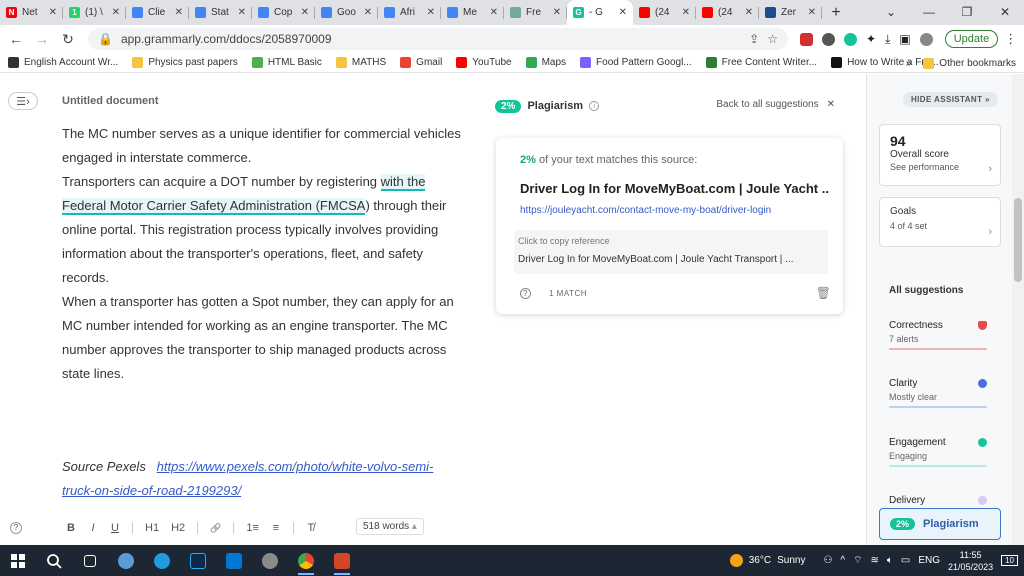  I want to click on back-to-suggestions-link: Back to all suggestions ✕, so click(775, 104).